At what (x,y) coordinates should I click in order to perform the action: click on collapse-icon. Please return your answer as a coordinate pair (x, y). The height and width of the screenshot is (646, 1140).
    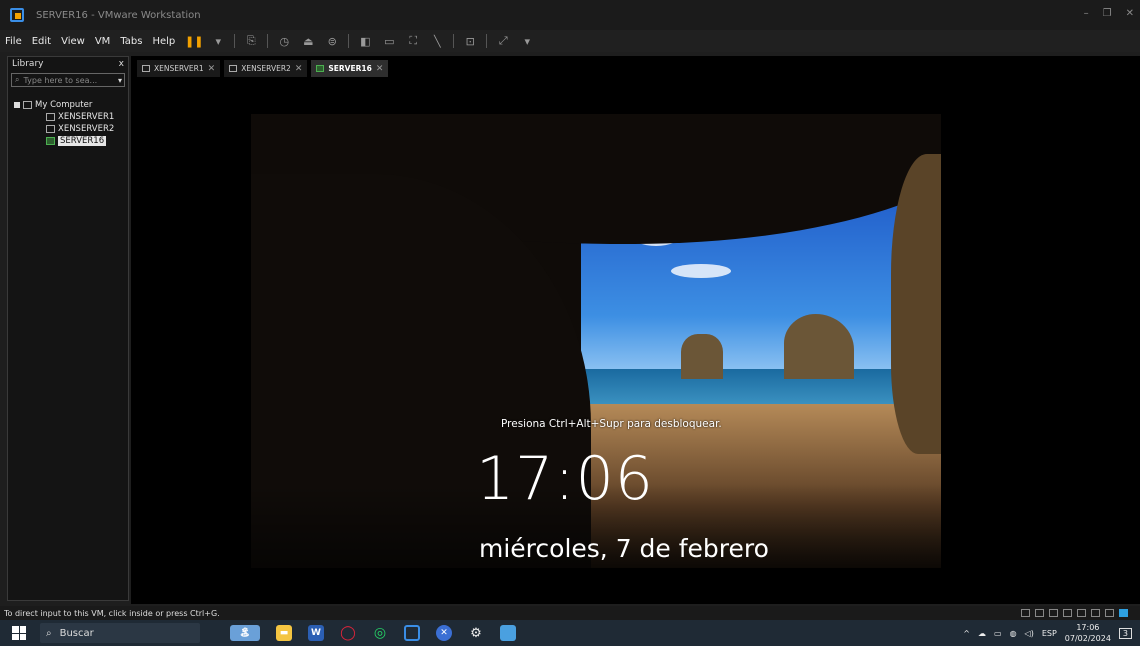
    Looking at the image, I should click on (17, 105).